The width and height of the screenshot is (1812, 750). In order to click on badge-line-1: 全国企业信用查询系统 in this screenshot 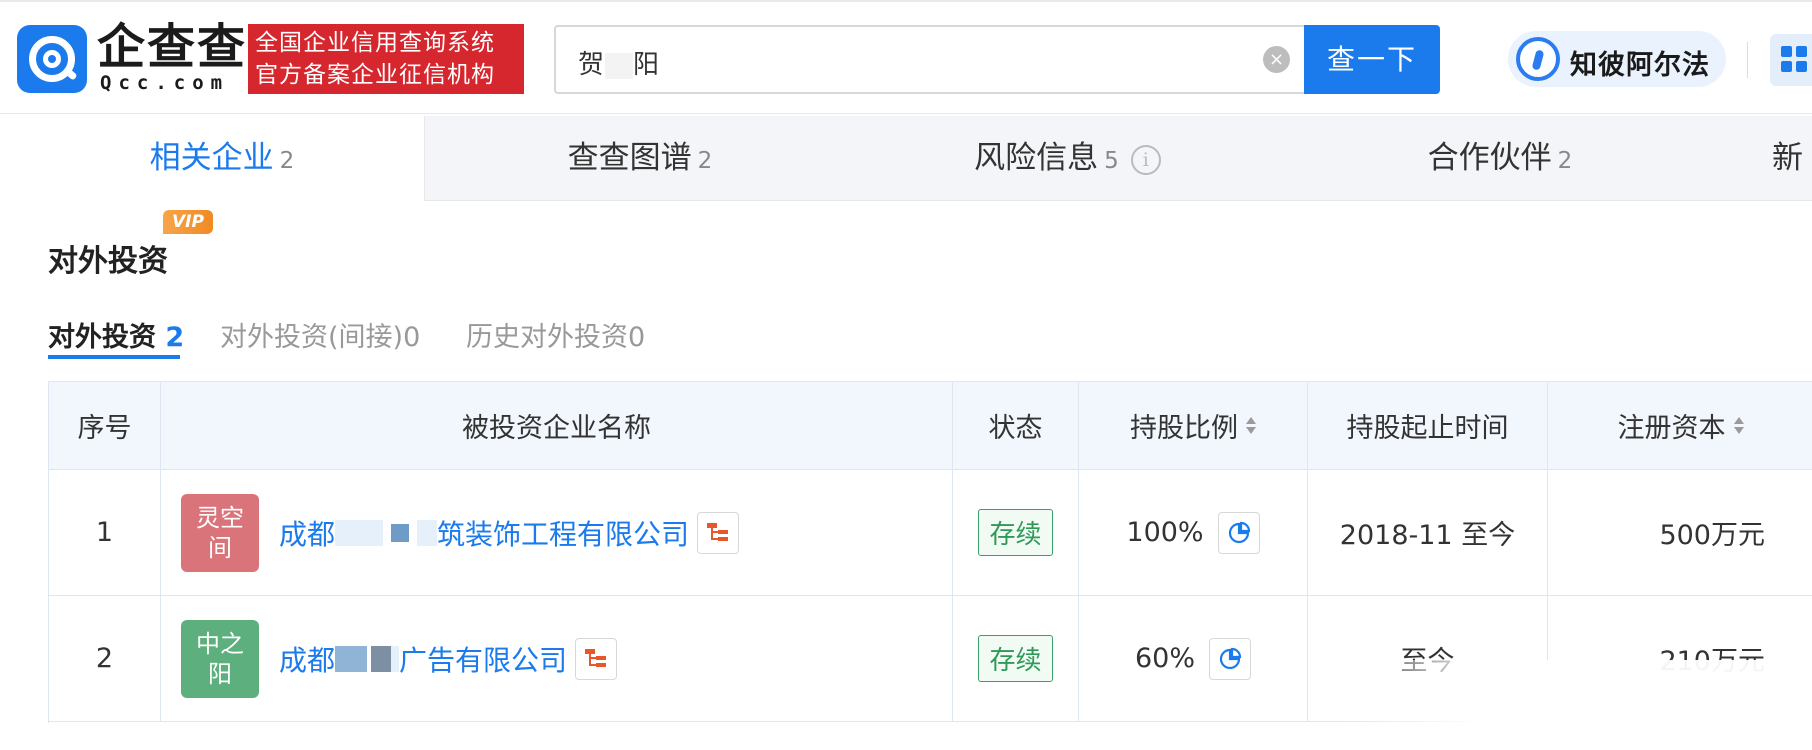, I will do `click(375, 43)`.